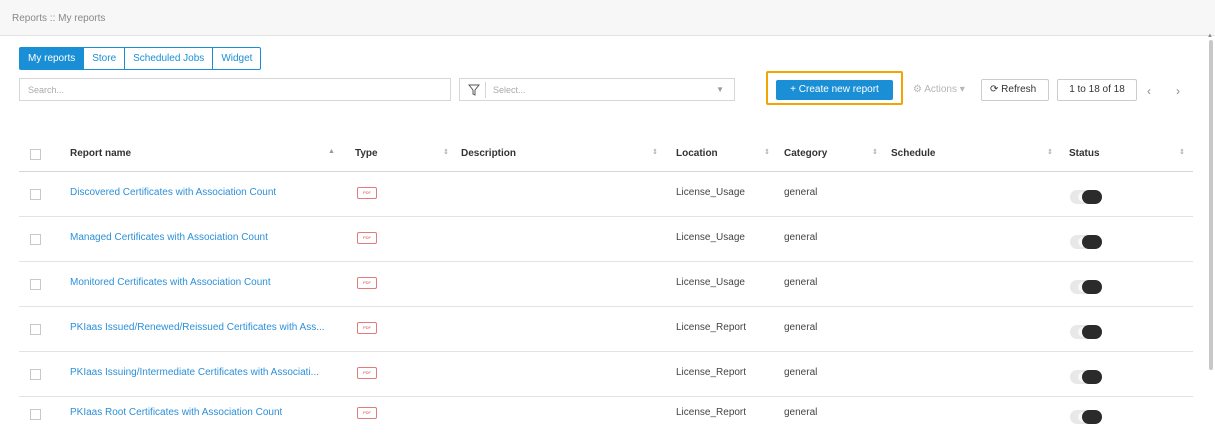  I want to click on refresh-label: Refresh, so click(1019, 89).